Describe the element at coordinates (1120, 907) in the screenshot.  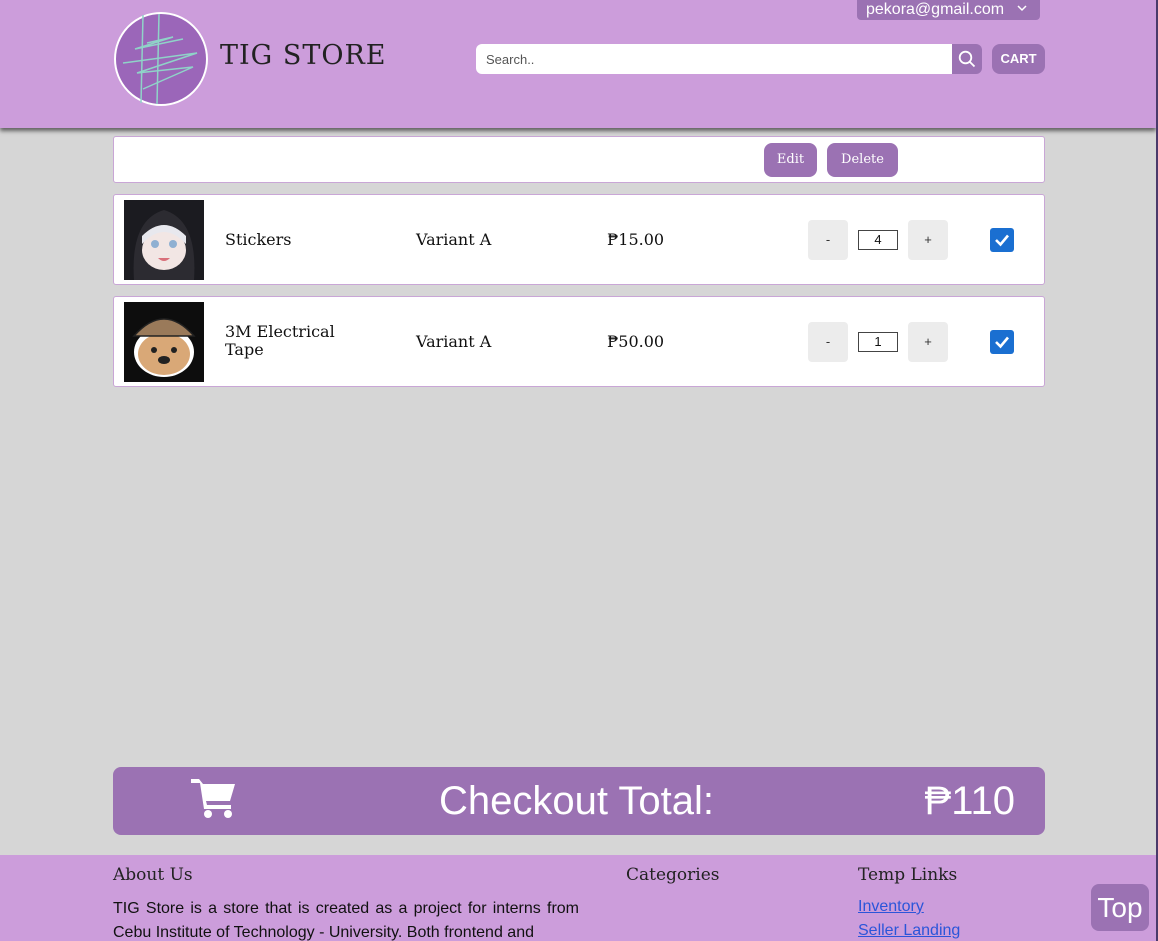
I see `back-to-top-button: Top` at that location.